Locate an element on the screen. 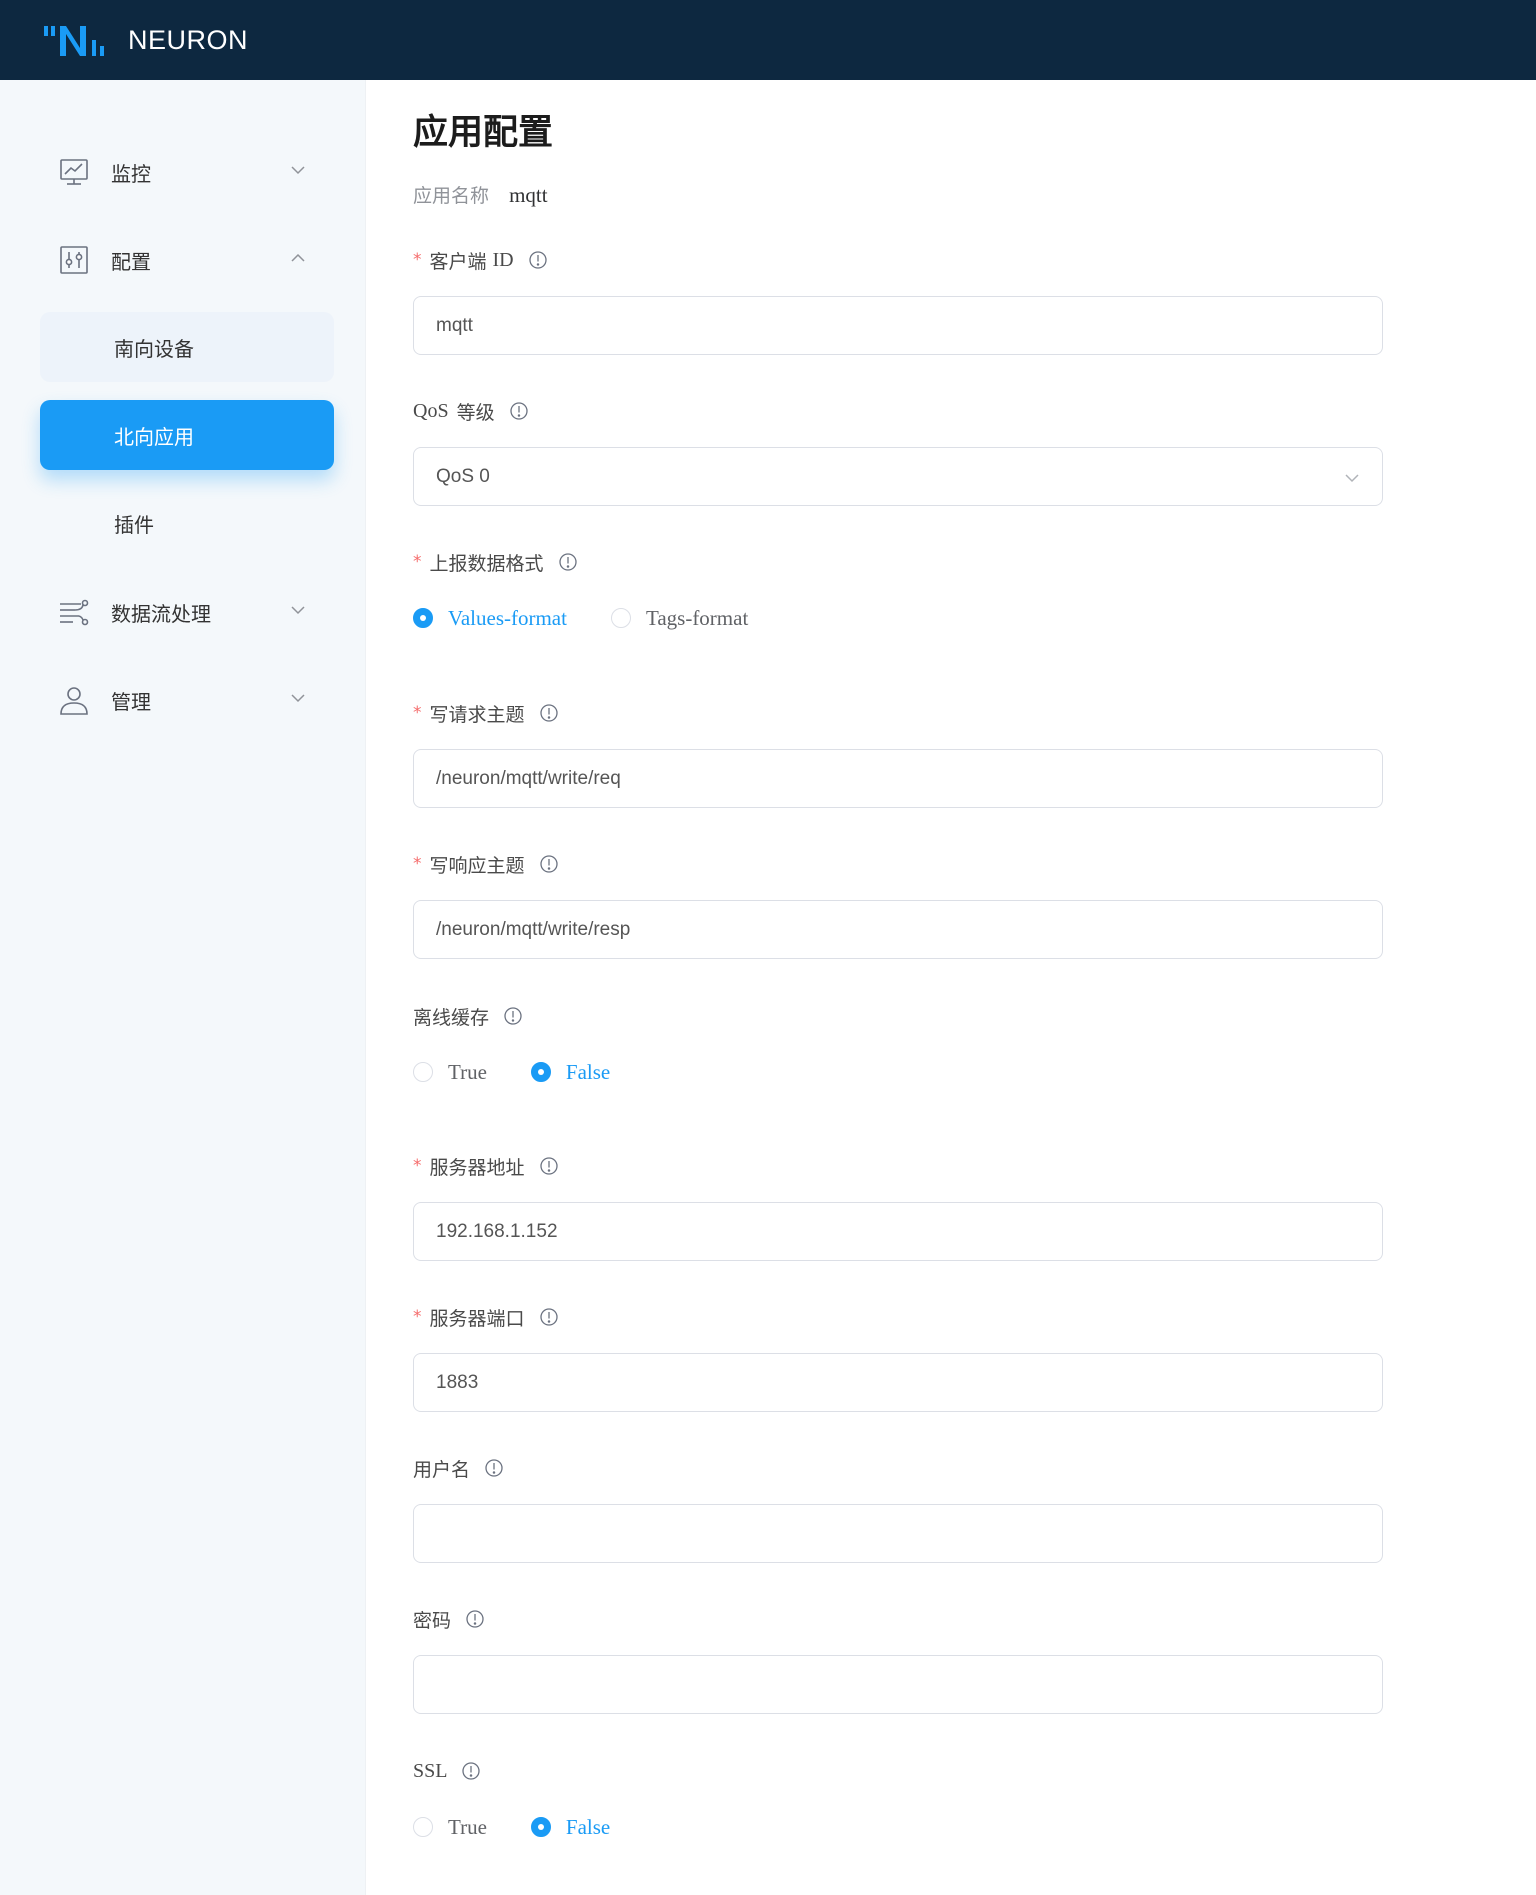 The height and width of the screenshot is (1895, 1536). field-server-host: * 服务器地址 192.168.1.152 is located at coordinates (898, 1206).